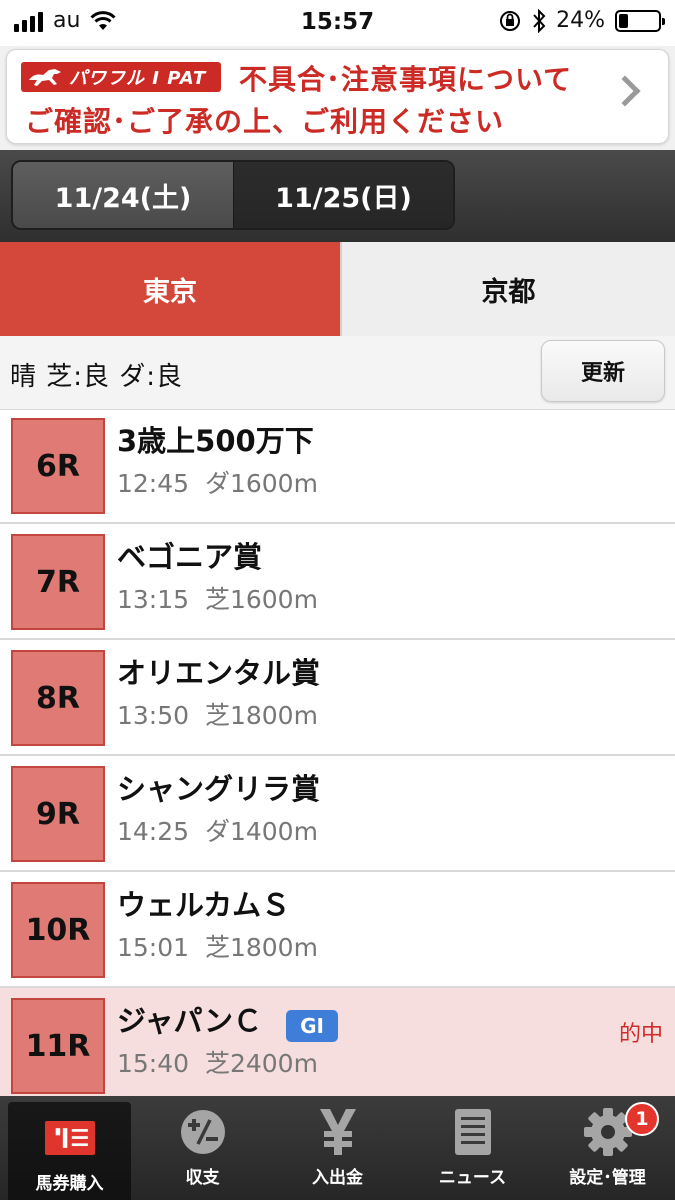 The image size is (675, 1200). Describe the element at coordinates (261, 1063) in the screenshot. I see `race-course: 芝2400m` at that location.